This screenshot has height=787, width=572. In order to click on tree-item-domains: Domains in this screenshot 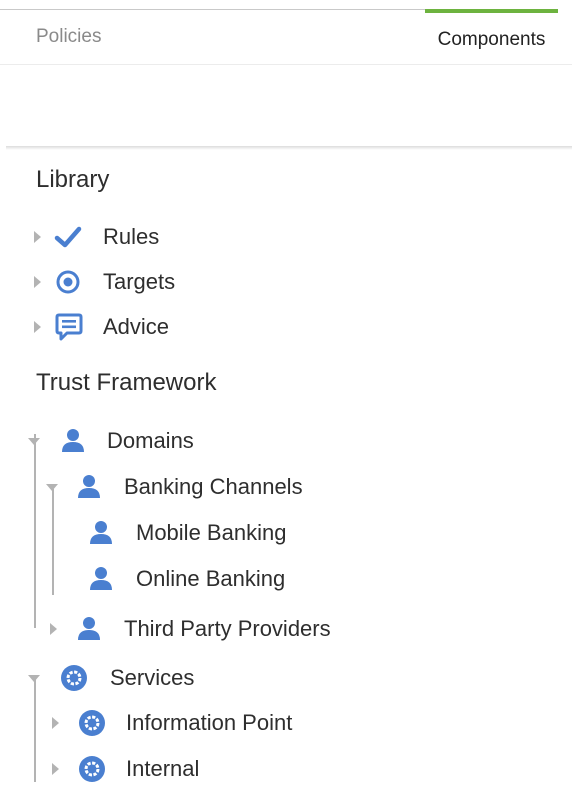, I will do `click(178, 441)`.